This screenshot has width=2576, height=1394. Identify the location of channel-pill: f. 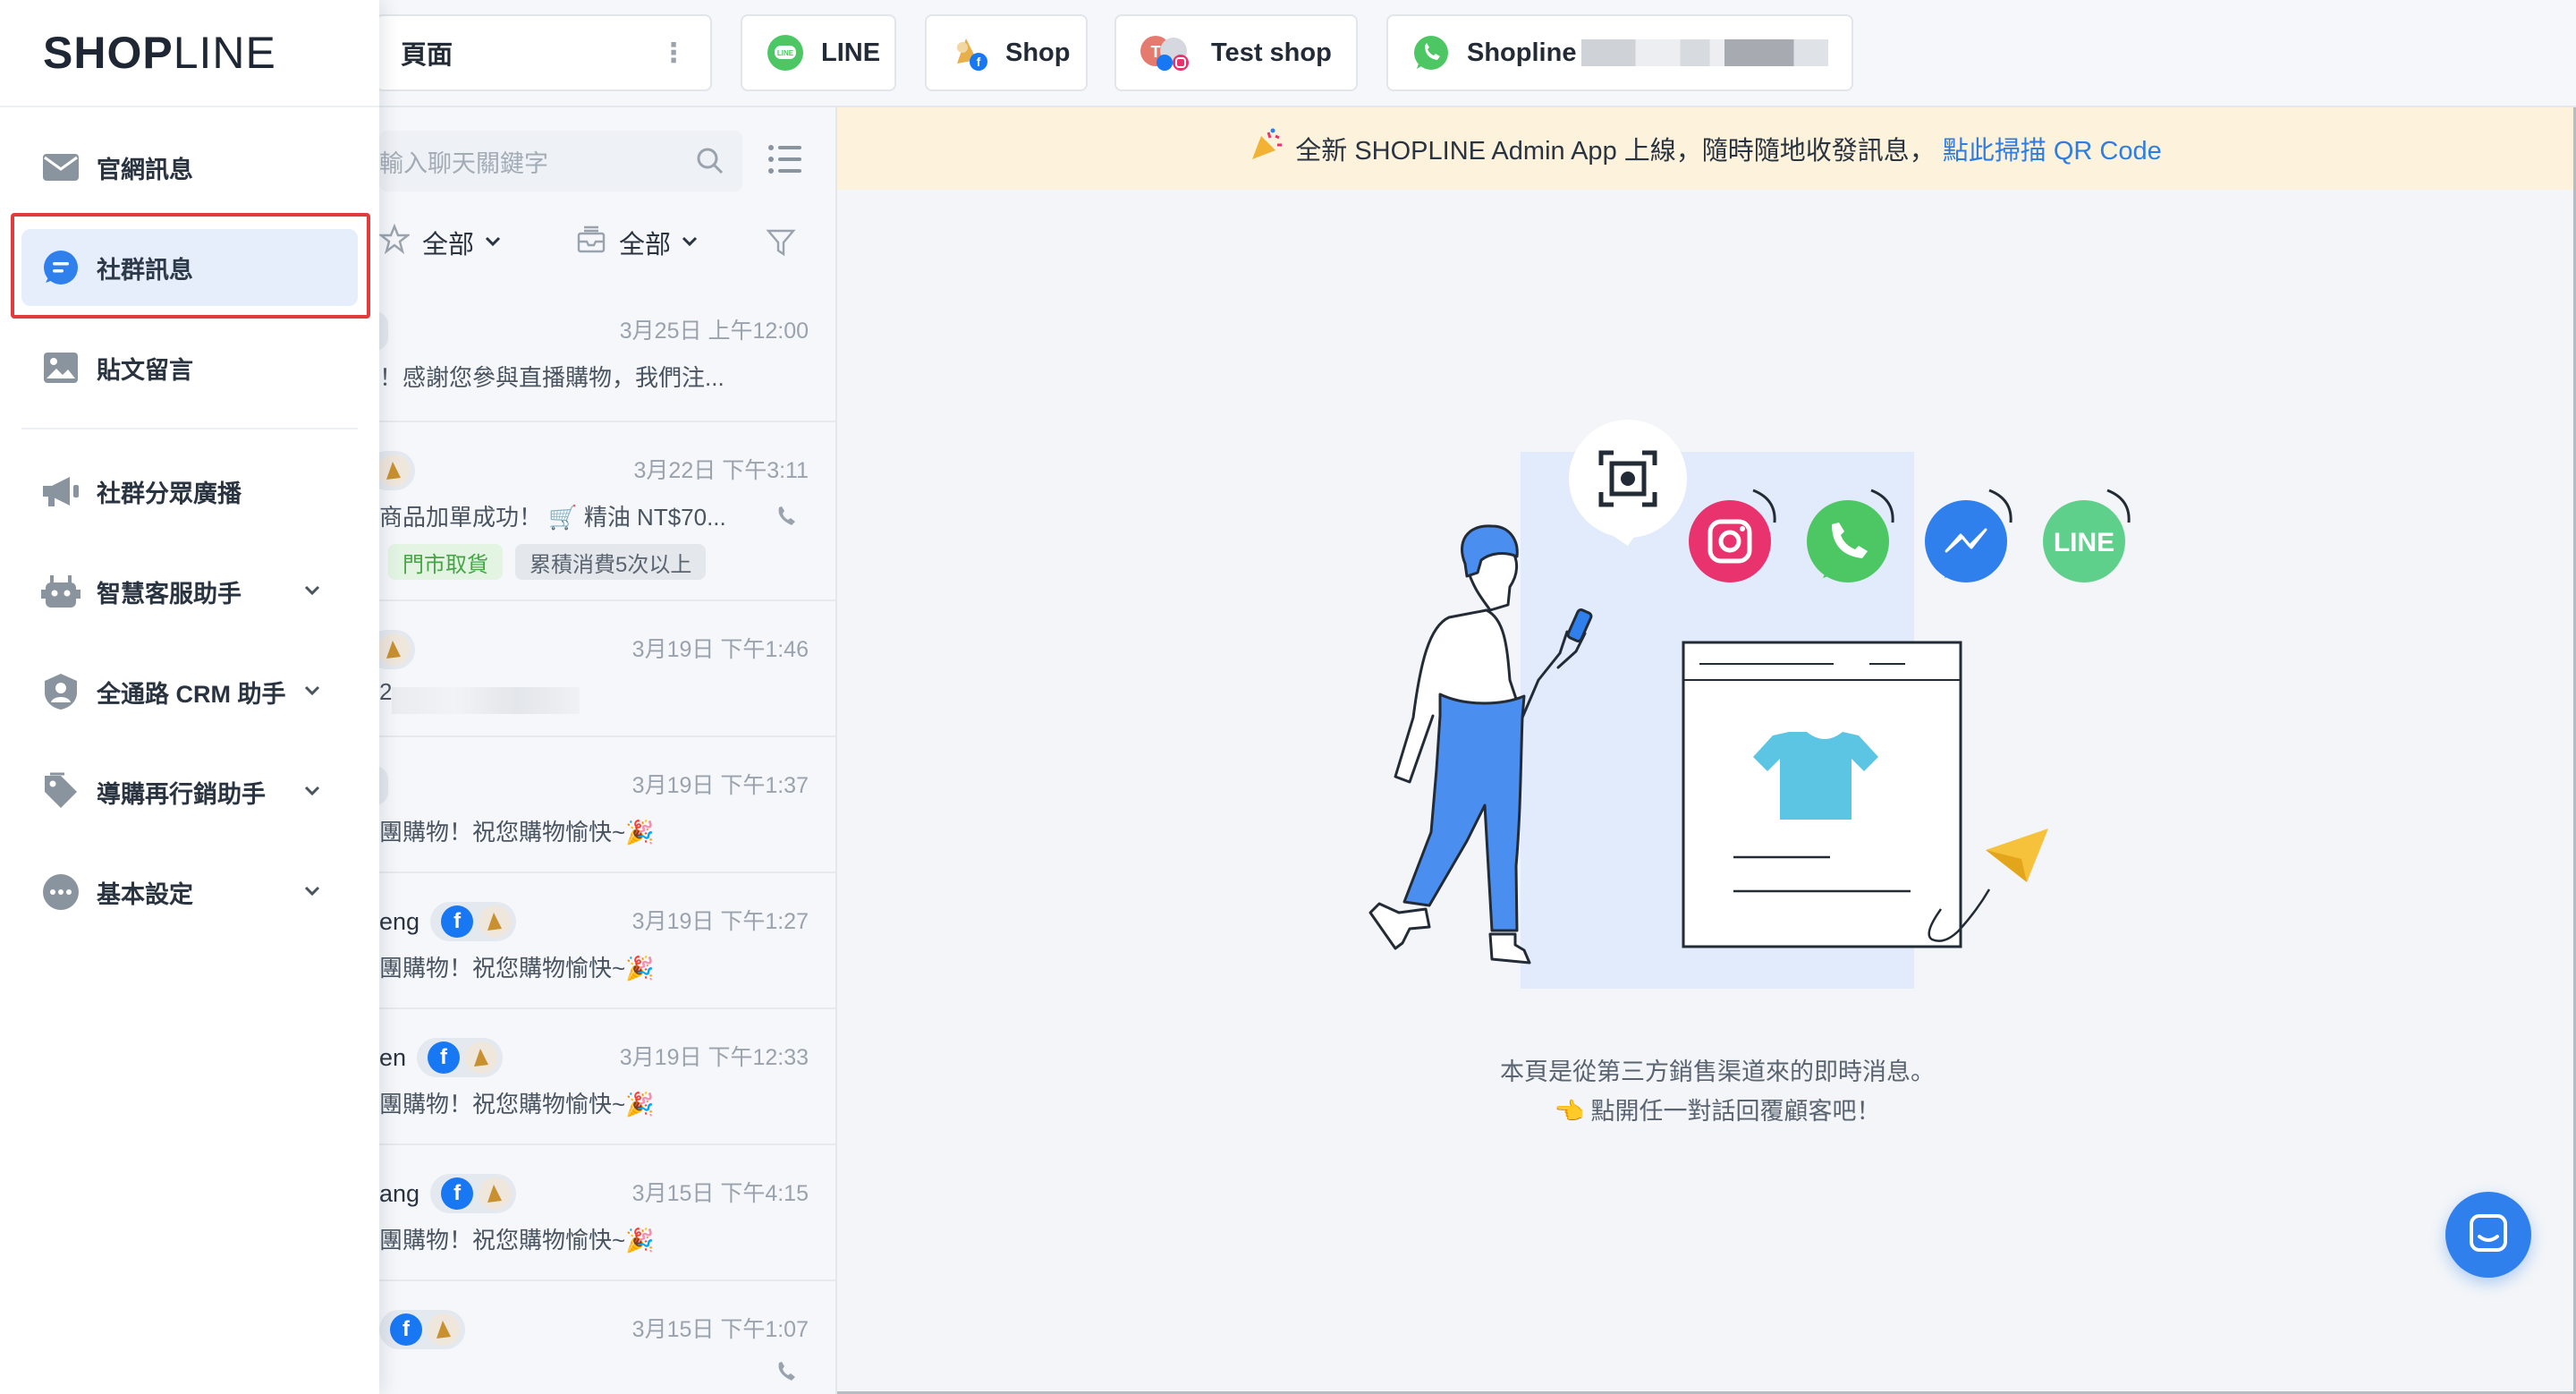
(460, 1057).